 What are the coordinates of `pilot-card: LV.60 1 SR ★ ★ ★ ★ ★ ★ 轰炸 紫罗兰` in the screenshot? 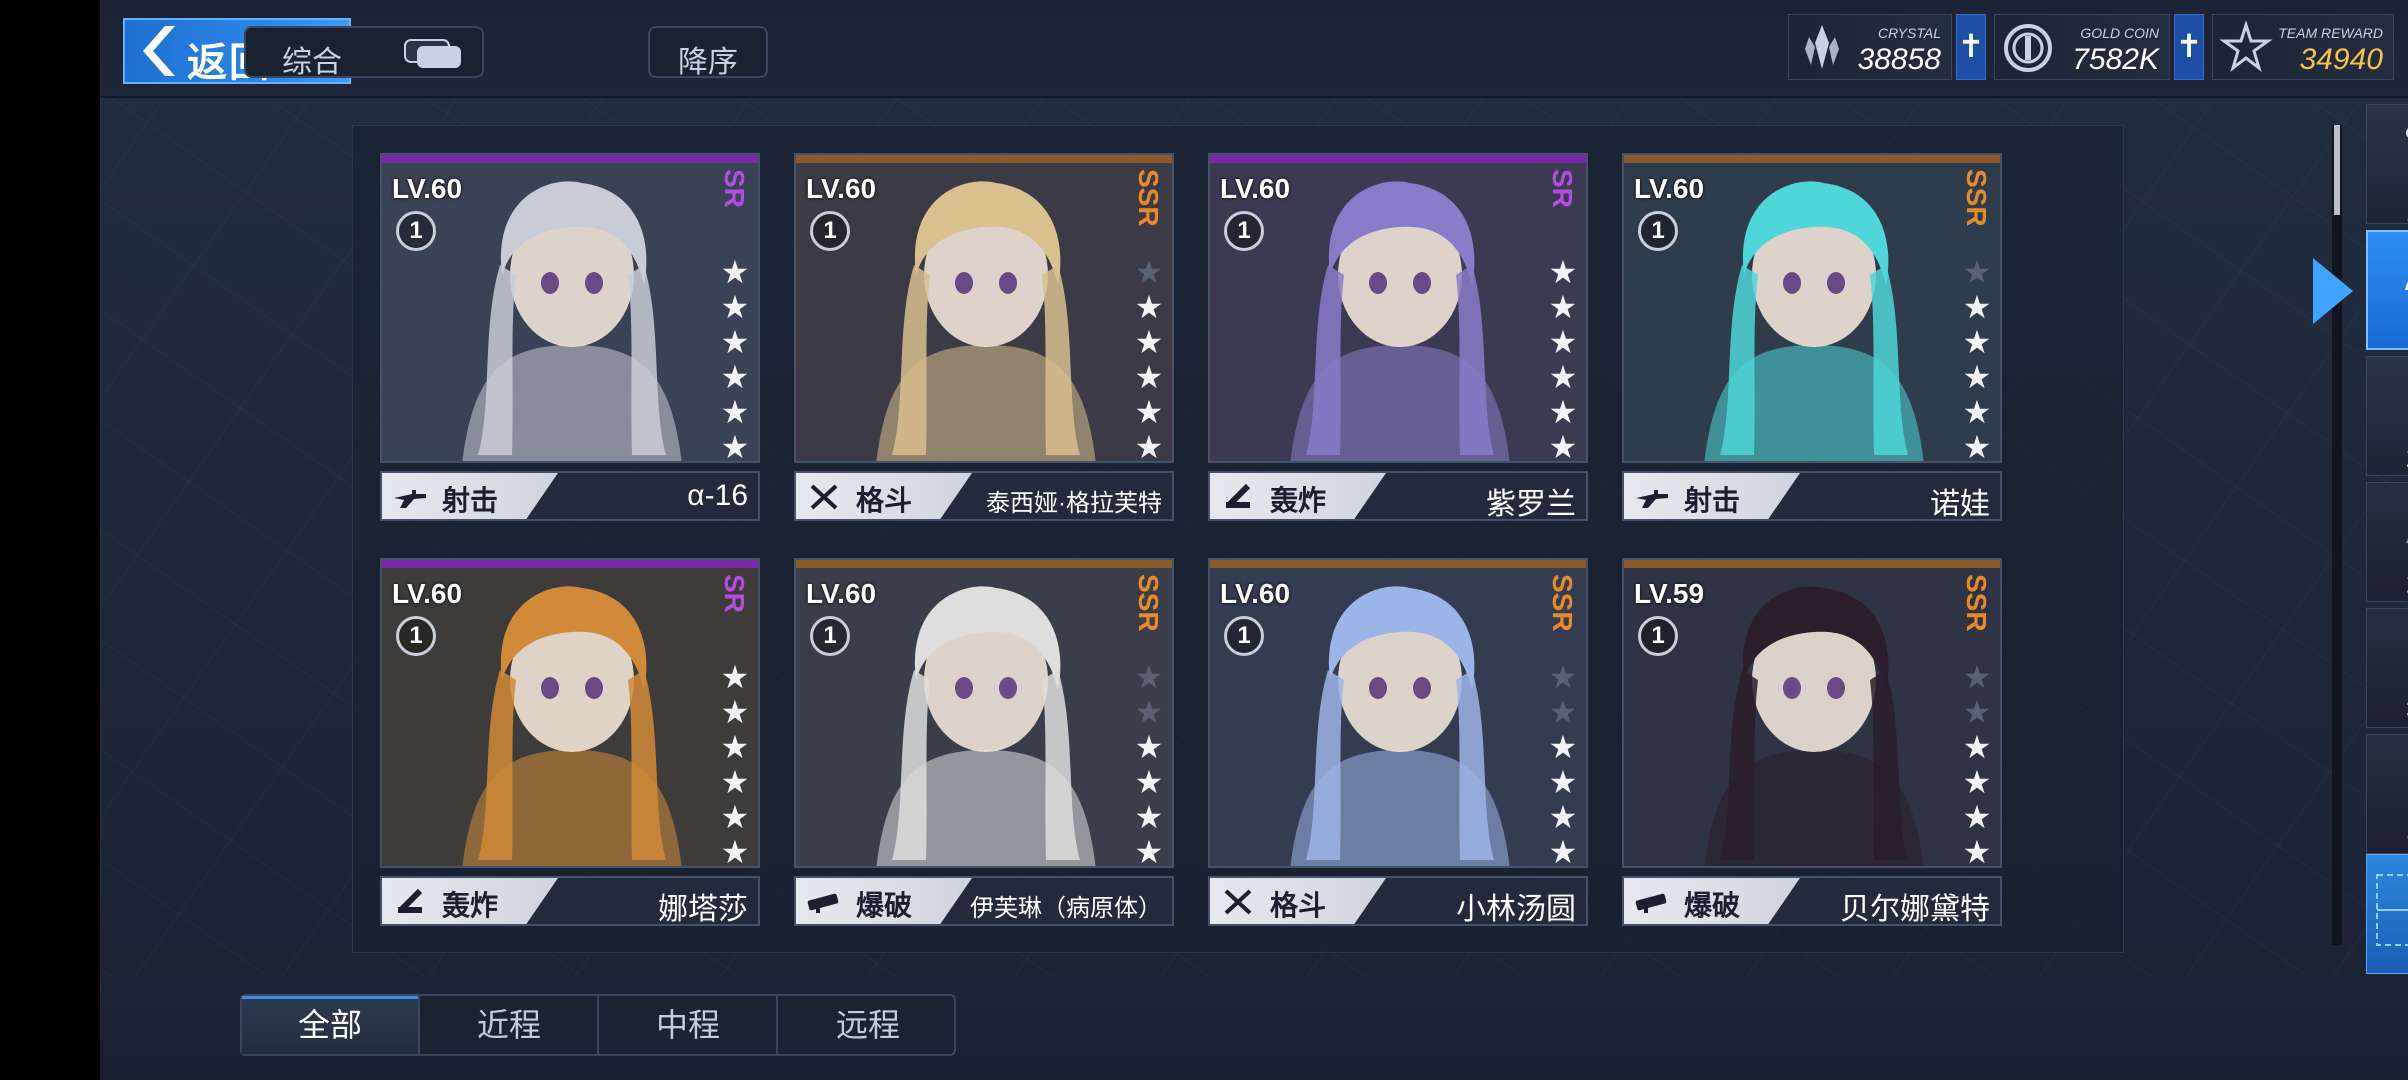 It's located at (1398, 338).